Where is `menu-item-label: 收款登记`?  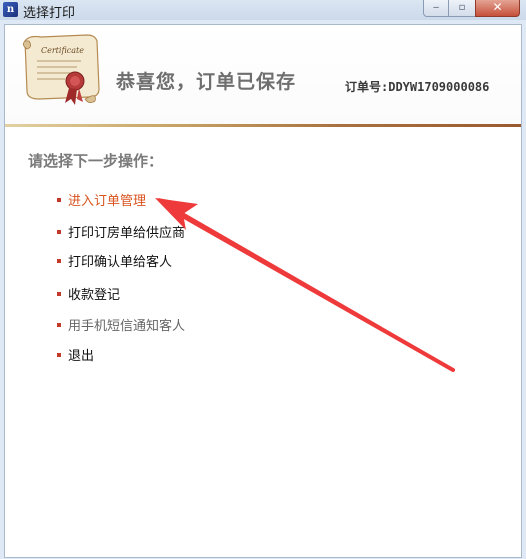 menu-item-label: 收款登记 is located at coordinates (94, 295).